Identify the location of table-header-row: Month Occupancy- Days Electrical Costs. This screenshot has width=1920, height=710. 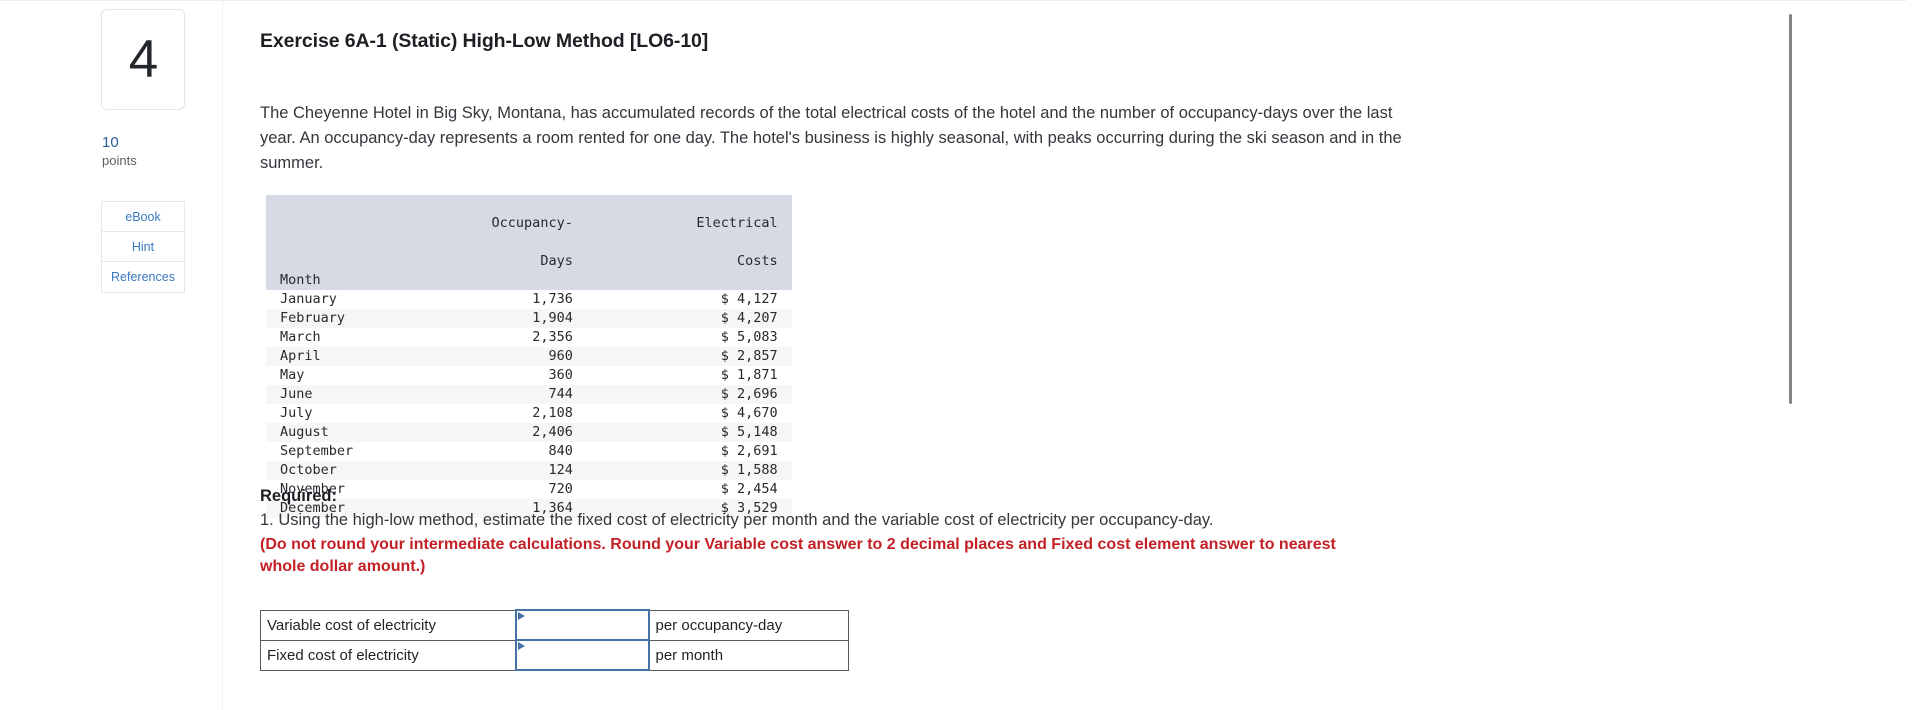
(529, 242).